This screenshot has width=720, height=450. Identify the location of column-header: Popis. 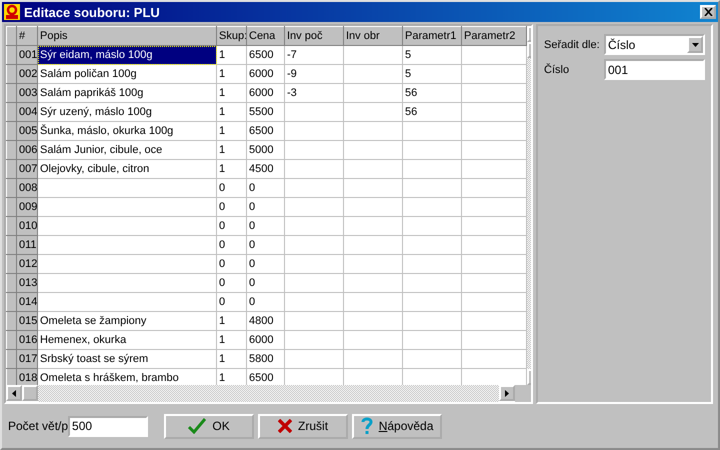
(127, 36).